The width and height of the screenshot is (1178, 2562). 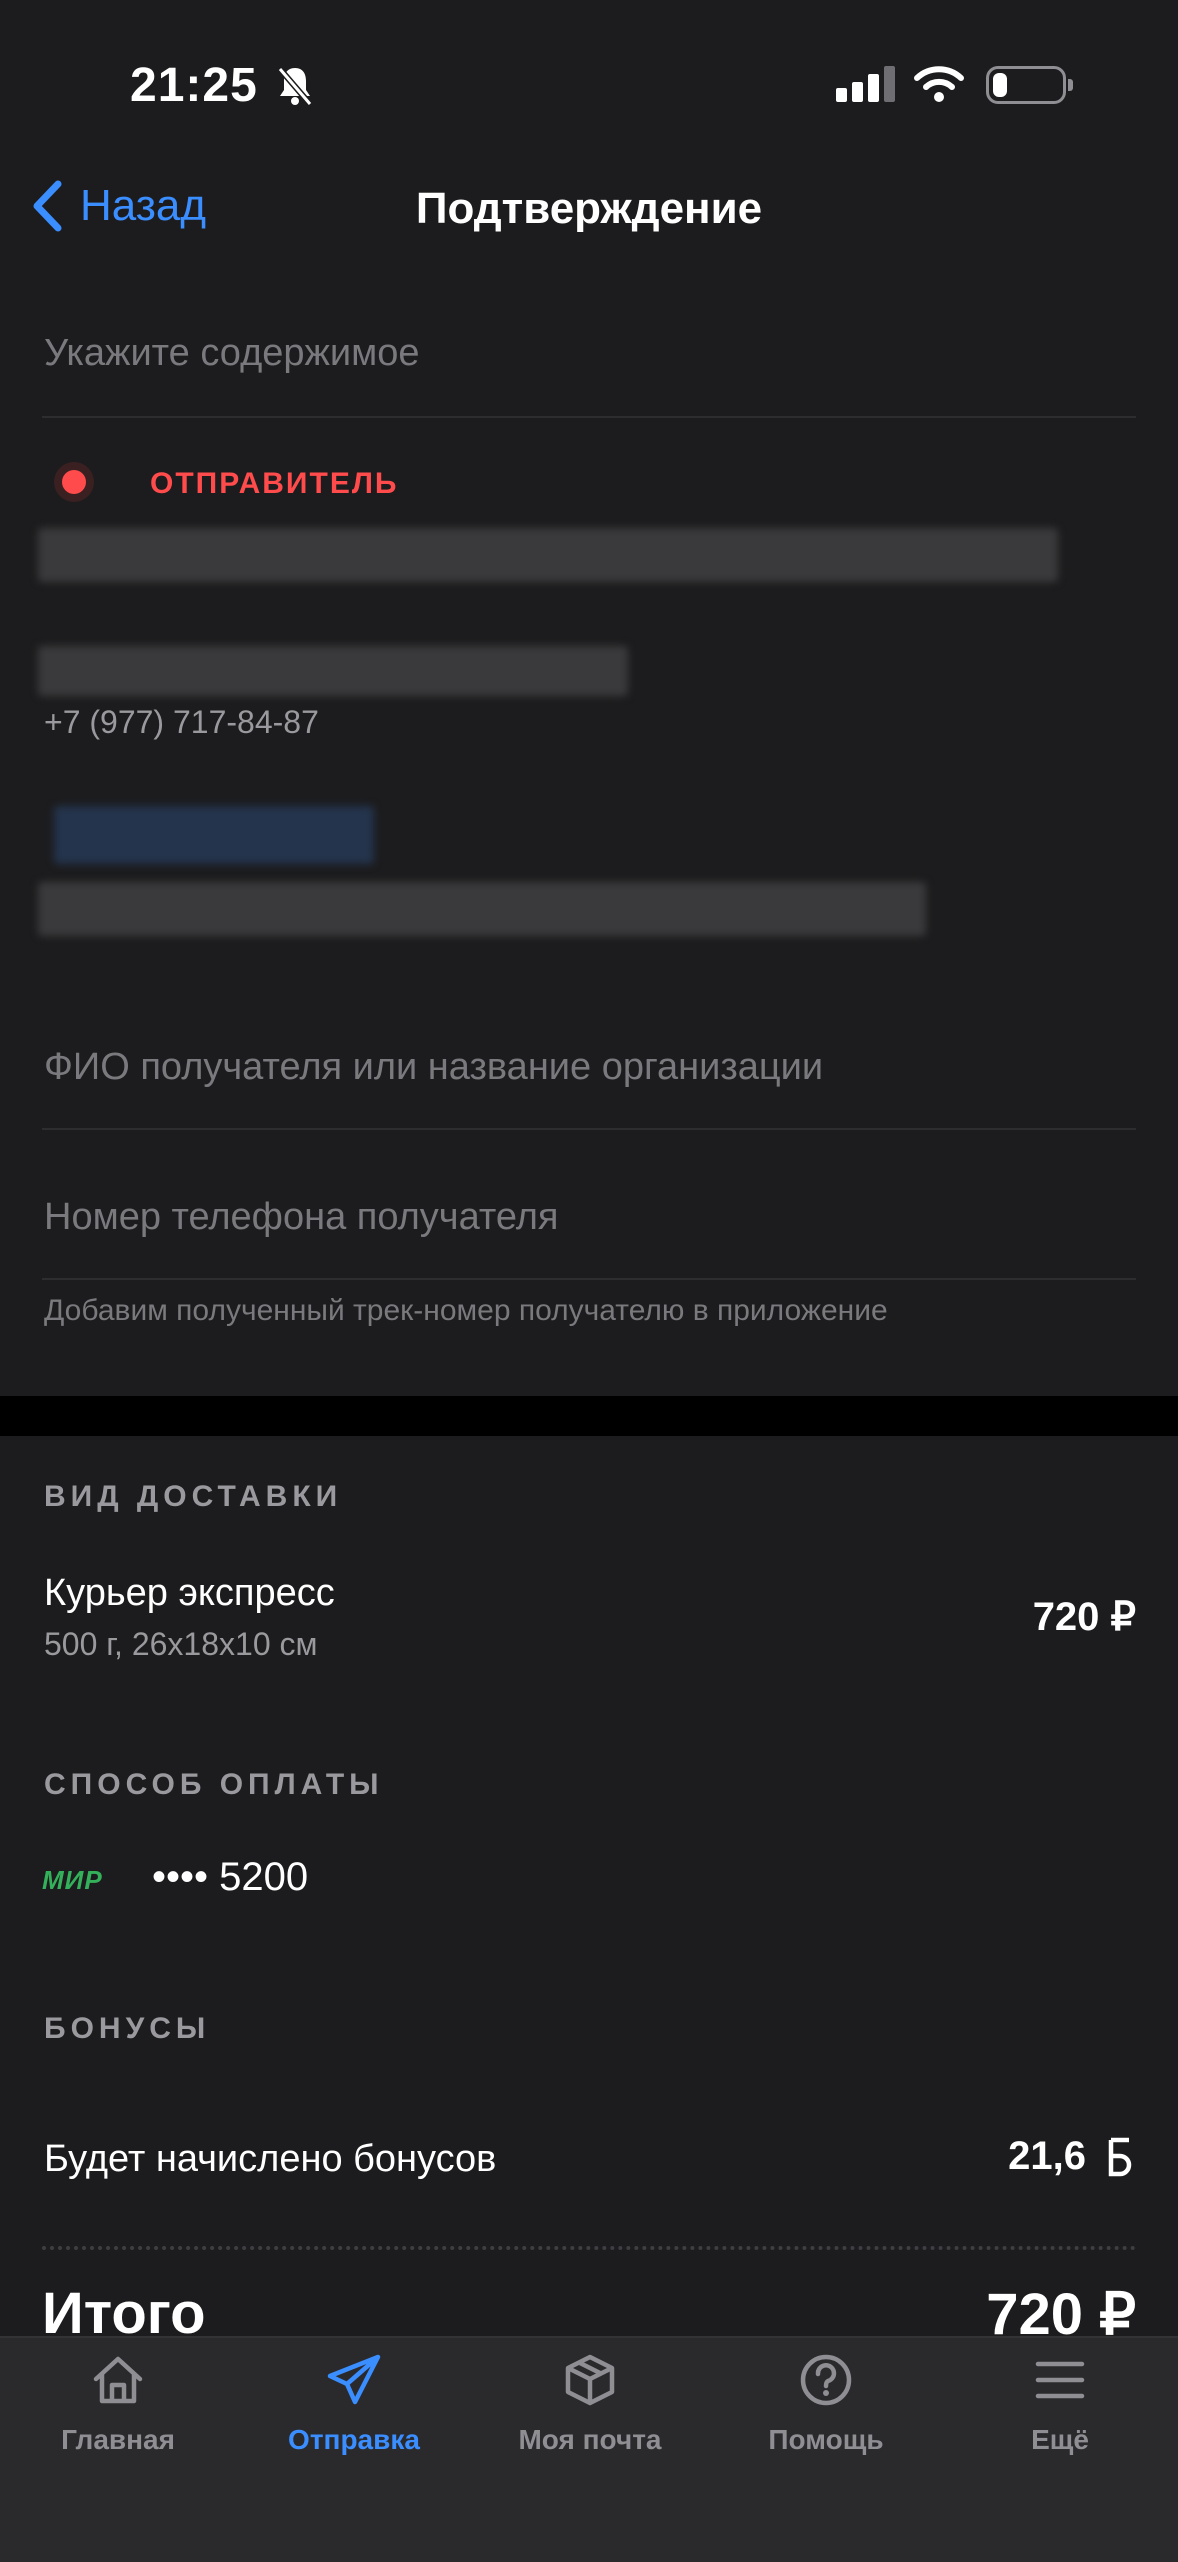 I want to click on tab-my-mail-label: Моя почта, so click(x=590, y=2439).